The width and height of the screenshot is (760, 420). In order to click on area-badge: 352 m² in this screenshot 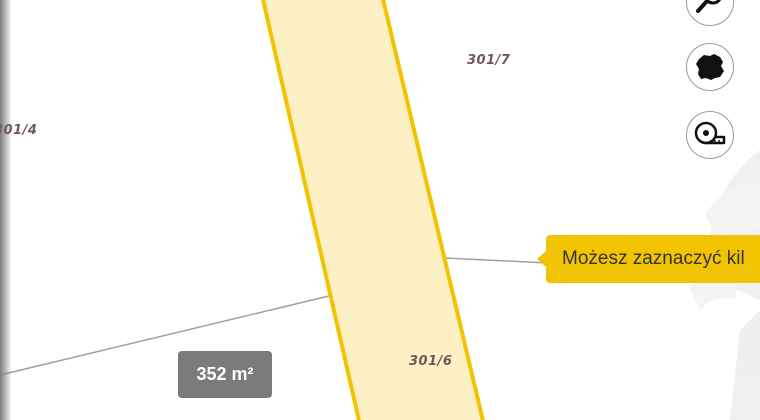, I will do `click(225, 374)`.